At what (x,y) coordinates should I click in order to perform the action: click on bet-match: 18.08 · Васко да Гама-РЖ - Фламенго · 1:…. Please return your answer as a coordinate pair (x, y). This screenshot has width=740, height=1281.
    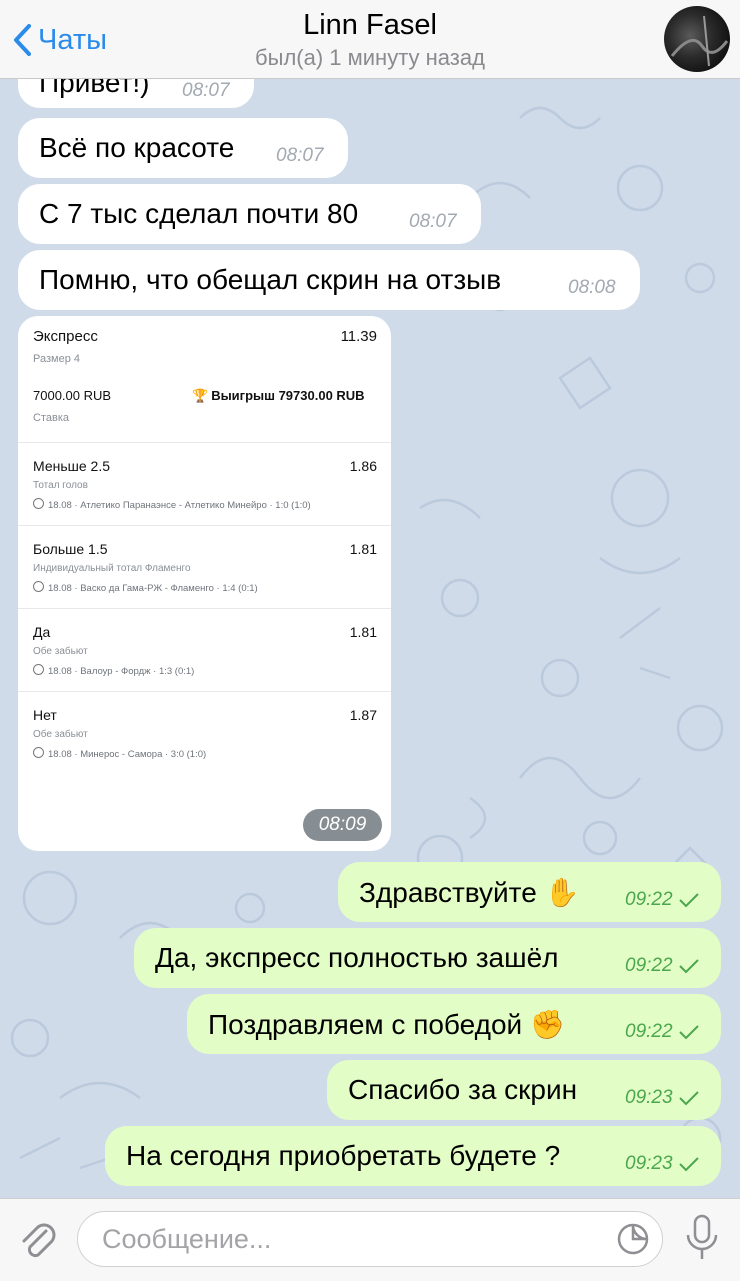
    Looking at the image, I should click on (145, 587).